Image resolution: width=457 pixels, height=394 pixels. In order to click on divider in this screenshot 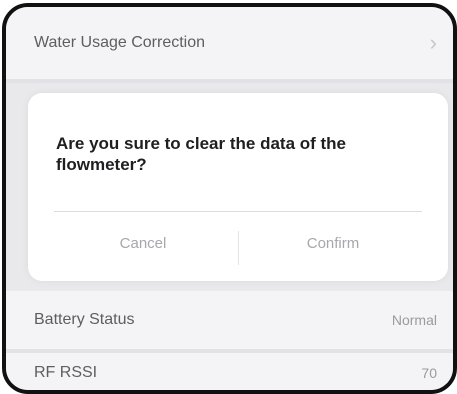, I will do `click(229, 81)`.